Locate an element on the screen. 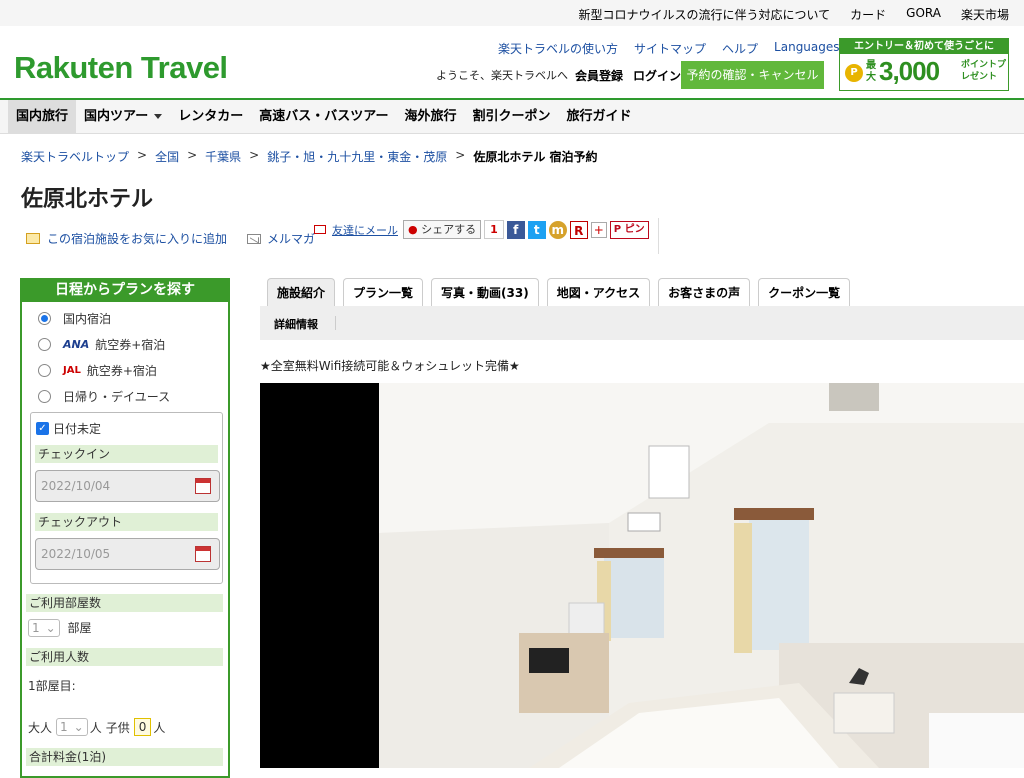 The width and height of the screenshot is (1024, 778). top-bar: 新型コロナウイルスの流行に伴う対応について カード GORA 楽天市場 is located at coordinates (512, 13).